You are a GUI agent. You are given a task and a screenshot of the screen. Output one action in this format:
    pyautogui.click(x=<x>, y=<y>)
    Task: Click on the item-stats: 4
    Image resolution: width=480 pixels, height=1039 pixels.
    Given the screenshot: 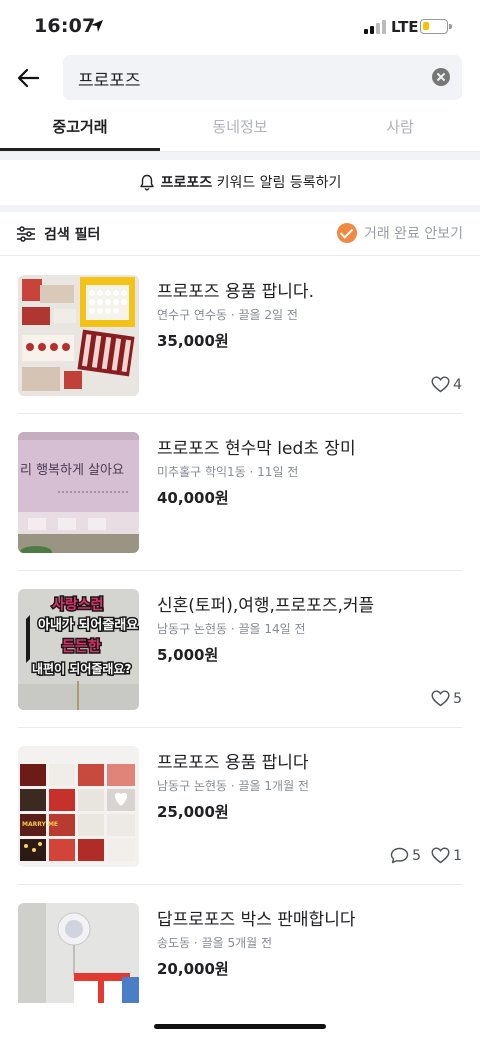 What is the action you would take?
    pyautogui.click(x=446, y=384)
    